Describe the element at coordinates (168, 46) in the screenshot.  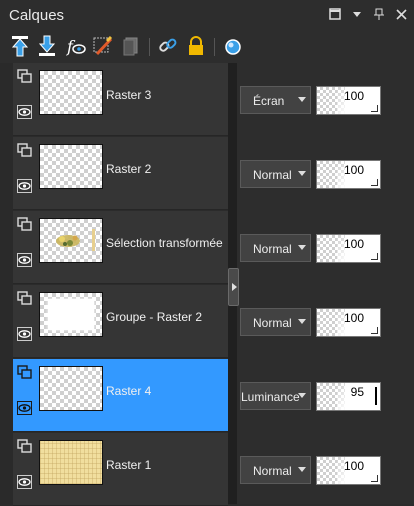
I see `link-icon` at that location.